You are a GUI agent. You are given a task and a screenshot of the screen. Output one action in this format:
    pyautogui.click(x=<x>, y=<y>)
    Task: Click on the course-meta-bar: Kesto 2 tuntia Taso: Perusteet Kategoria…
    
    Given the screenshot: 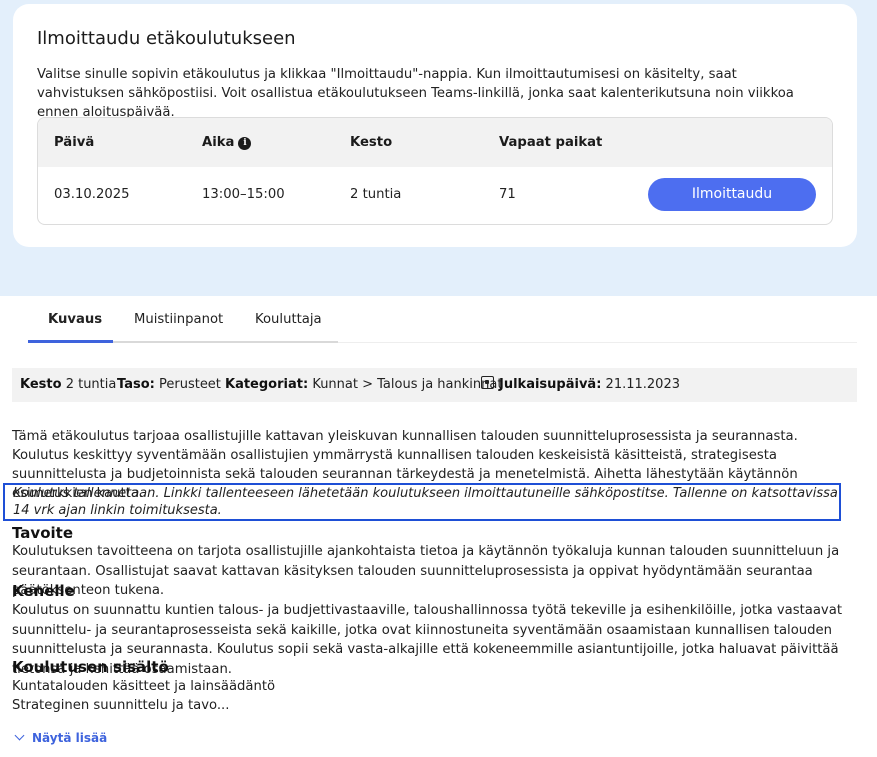 What is the action you would take?
    pyautogui.click(x=434, y=385)
    